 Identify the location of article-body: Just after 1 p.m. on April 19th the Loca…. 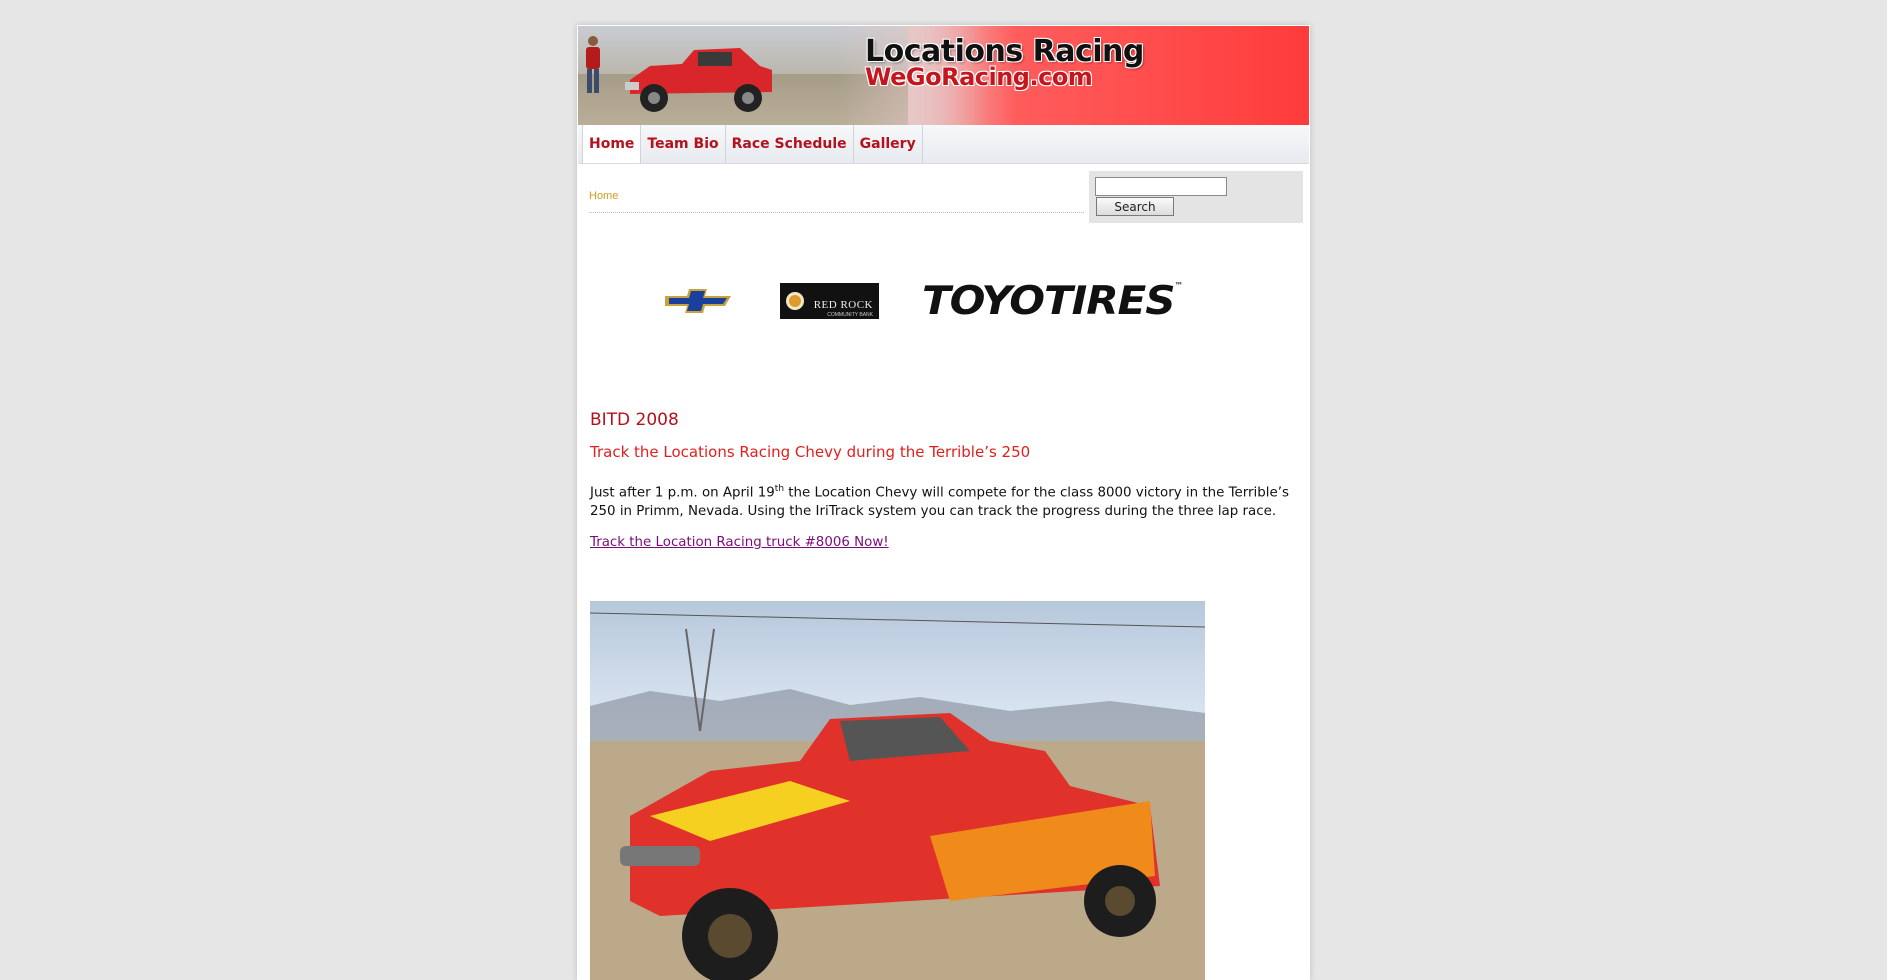
(939, 502).